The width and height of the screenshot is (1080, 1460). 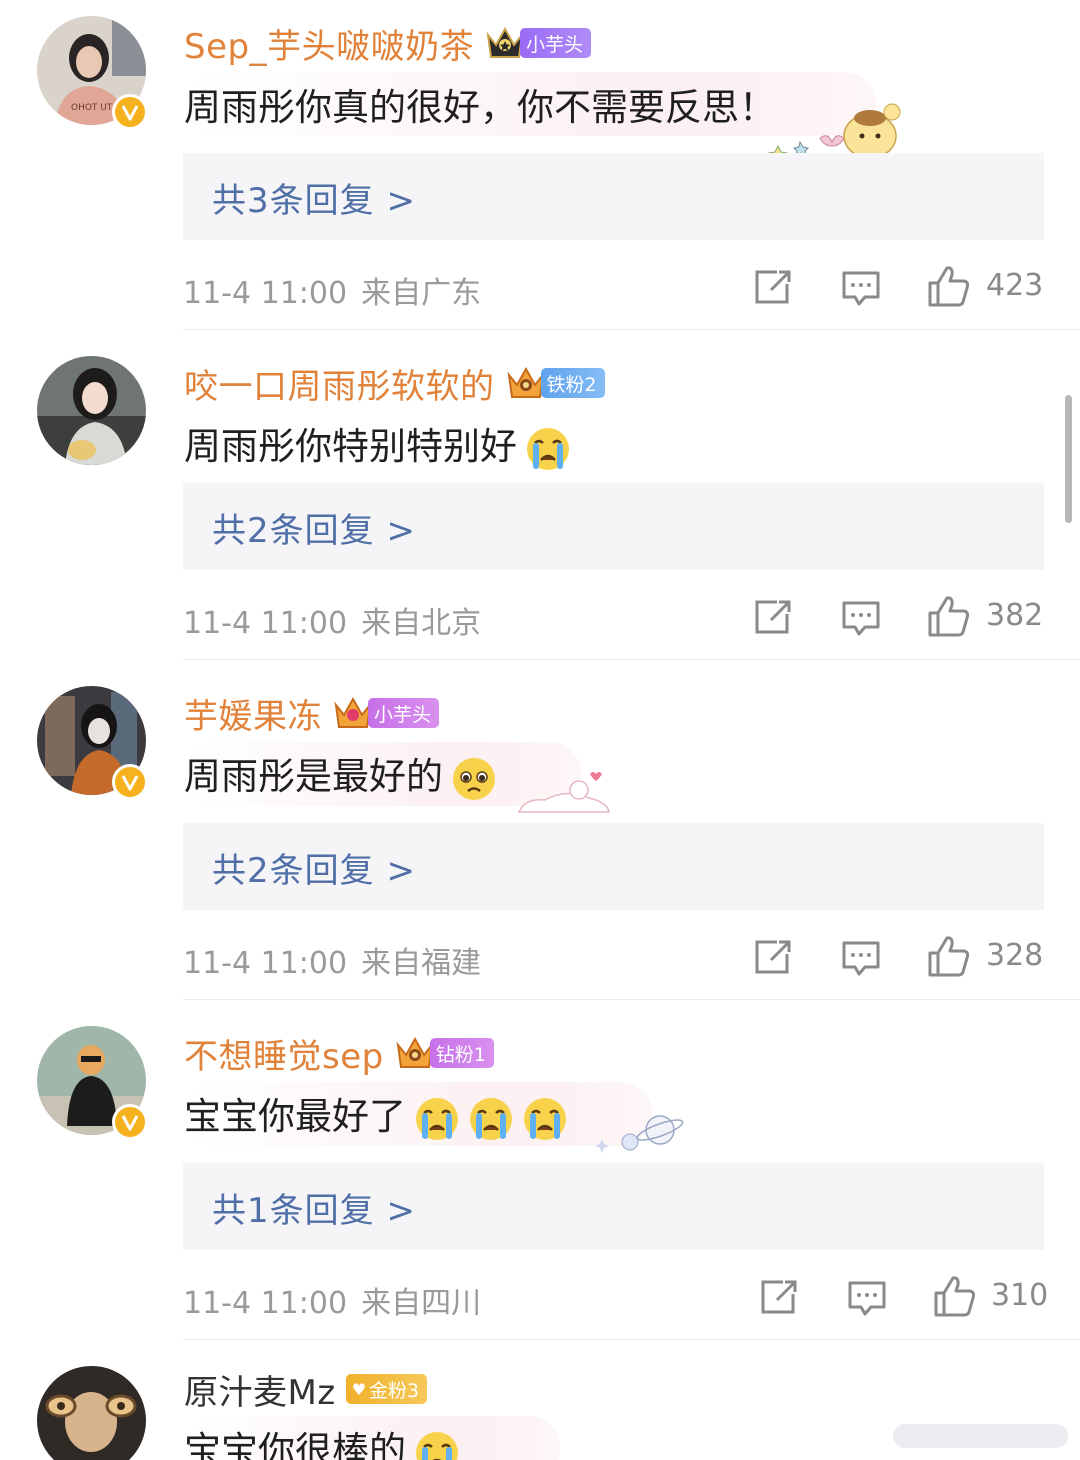 I want to click on username: 原汁麦Mz, so click(x=260, y=1389).